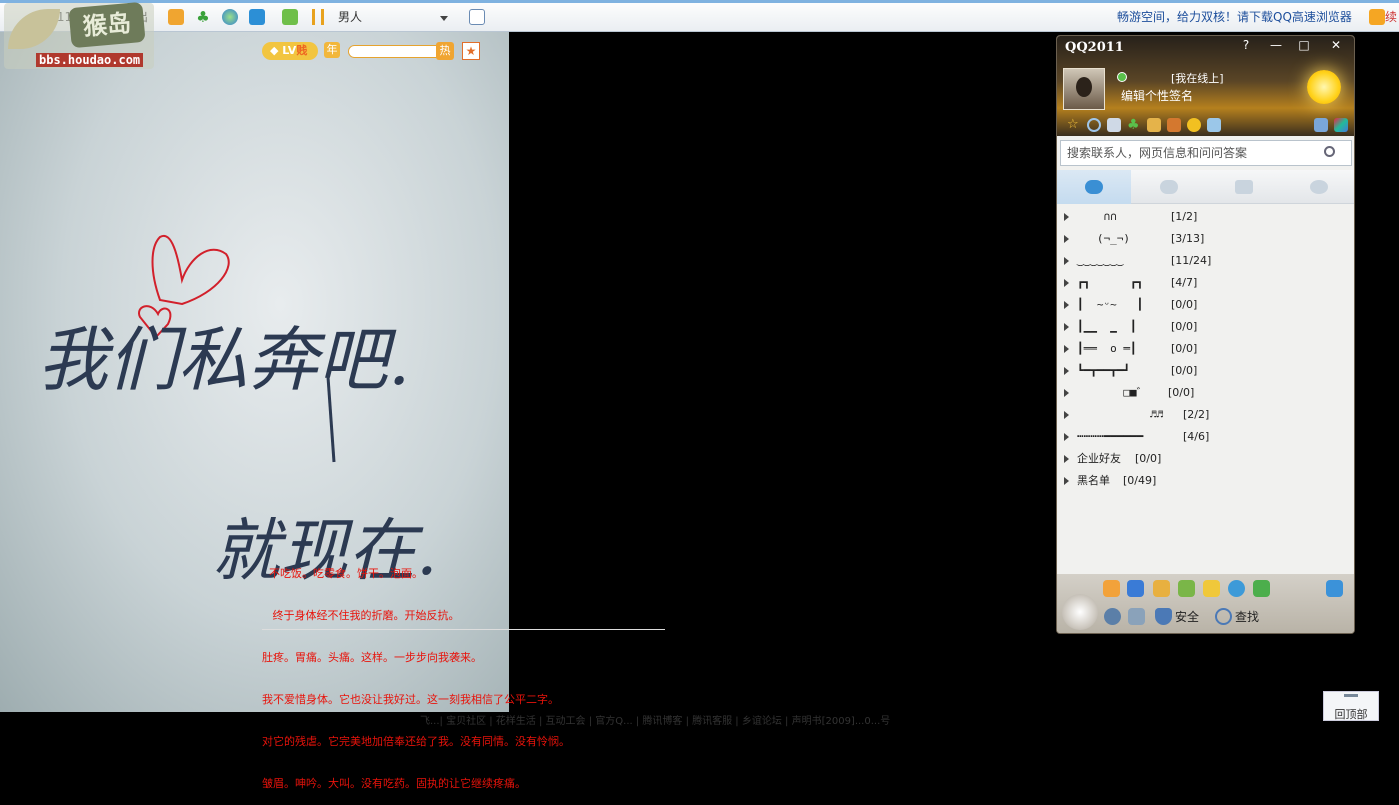  I want to click on message-icon, so click(176, 17).